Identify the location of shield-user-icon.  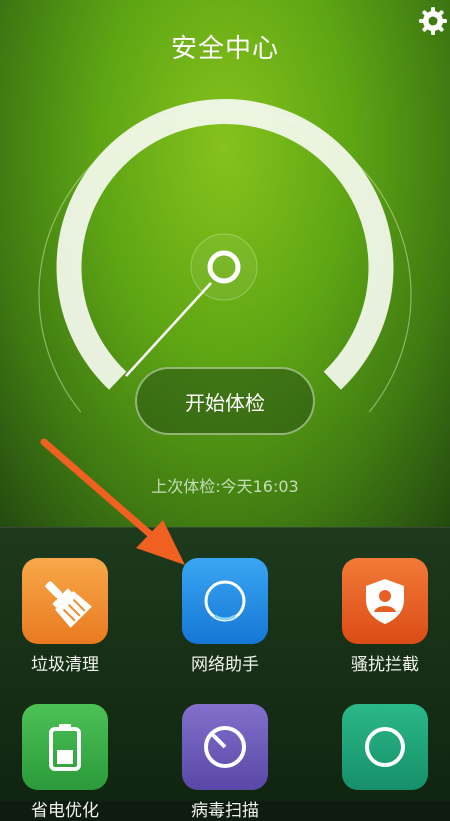
(385, 601).